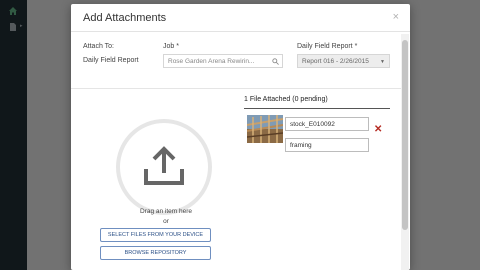 The width and height of the screenshot is (480, 270). I want to click on chevron-down-icon: ▼, so click(382, 62).